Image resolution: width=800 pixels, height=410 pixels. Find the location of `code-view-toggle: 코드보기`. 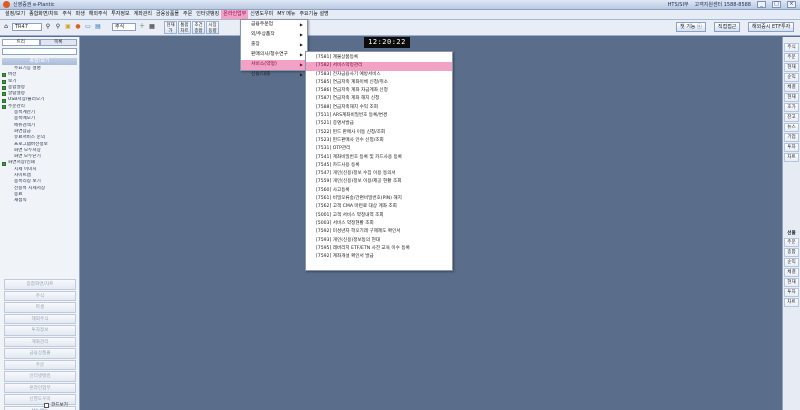

code-view-toggle: 코드보기 is located at coordinates (56, 405).